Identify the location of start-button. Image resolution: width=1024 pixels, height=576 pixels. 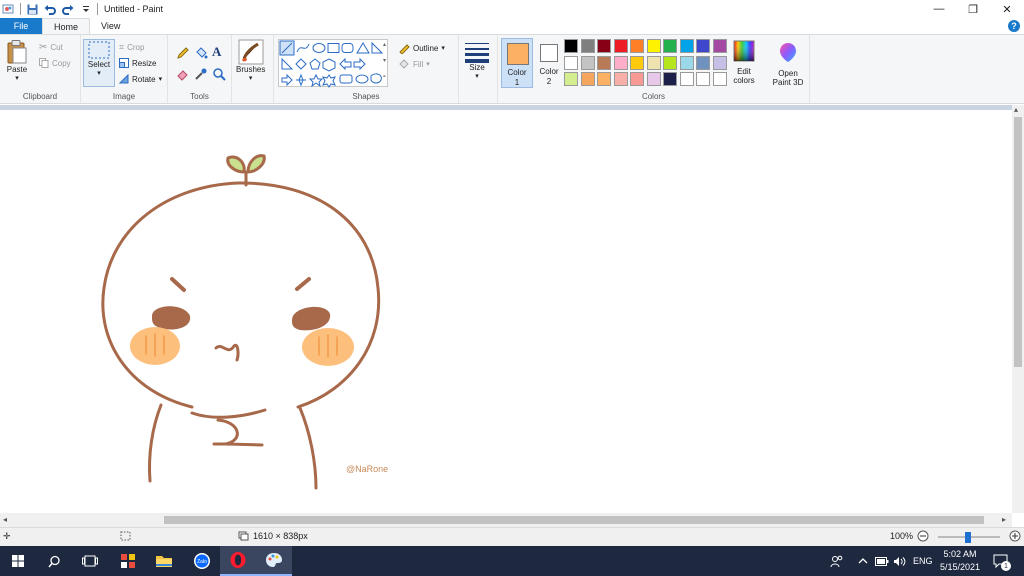
(18, 561).